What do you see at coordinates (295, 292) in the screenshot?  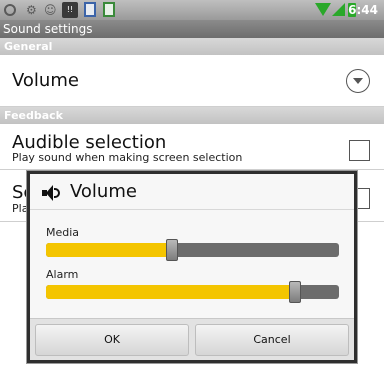 I see `alarm-slider-thumb` at bounding box center [295, 292].